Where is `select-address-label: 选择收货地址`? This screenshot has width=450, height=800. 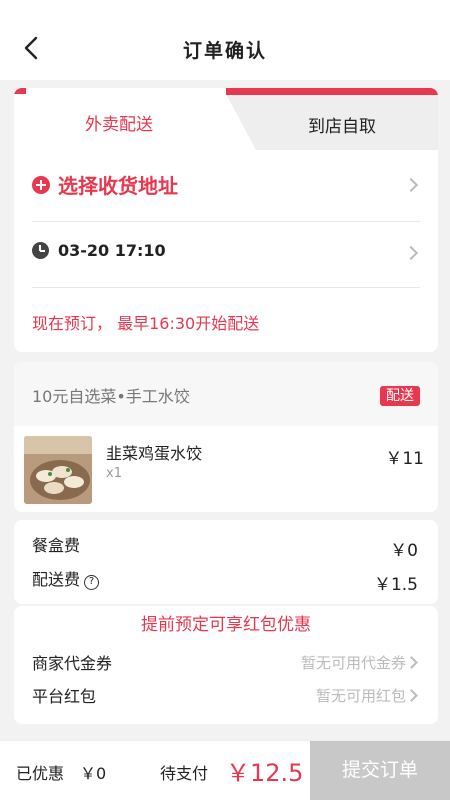 select-address-label: 选择收货地址 is located at coordinates (118, 186).